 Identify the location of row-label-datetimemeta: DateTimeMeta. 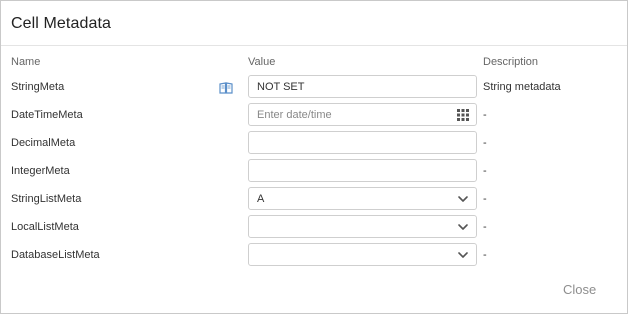
(47, 115).